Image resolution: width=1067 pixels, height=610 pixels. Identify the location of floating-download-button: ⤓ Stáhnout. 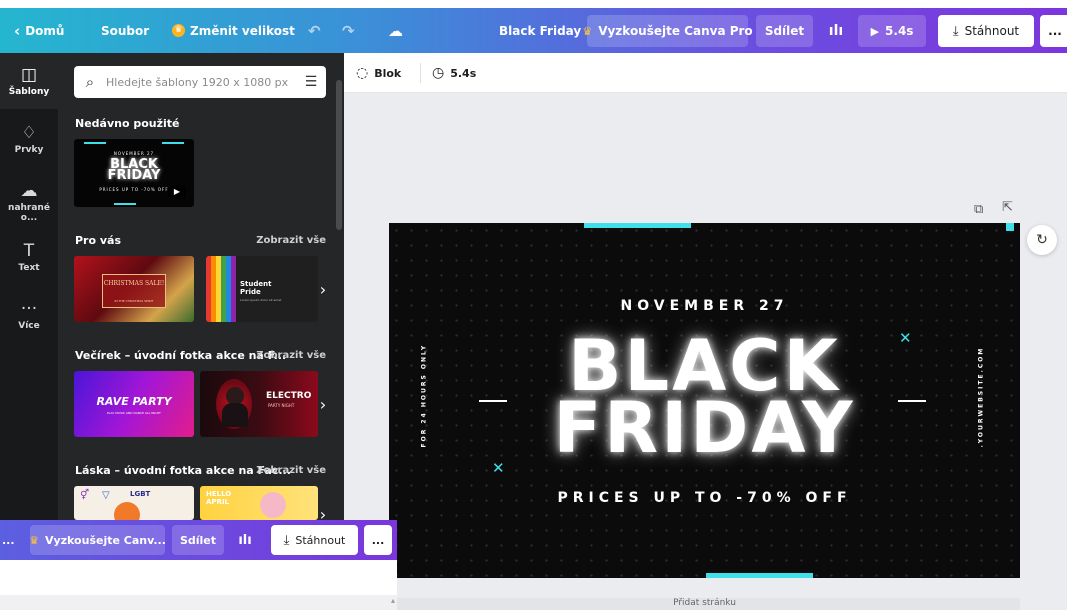
(314, 540).